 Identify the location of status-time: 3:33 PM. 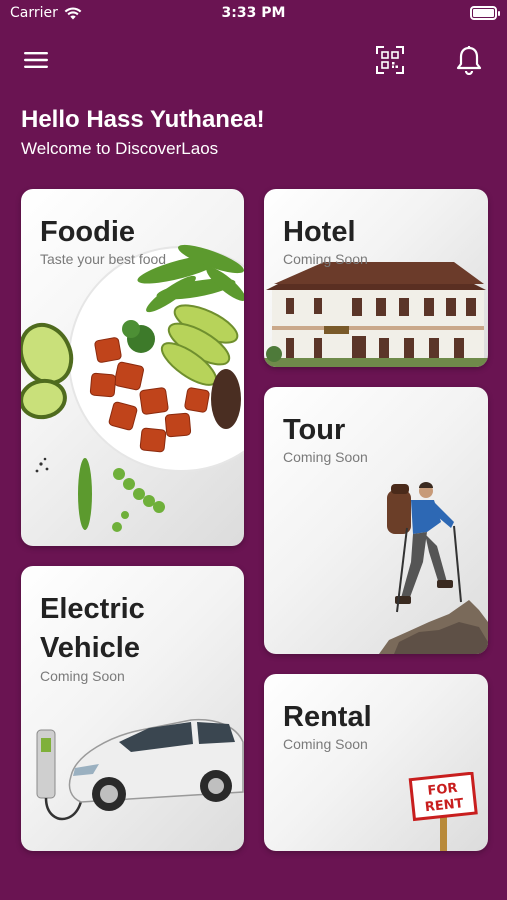
(253, 13).